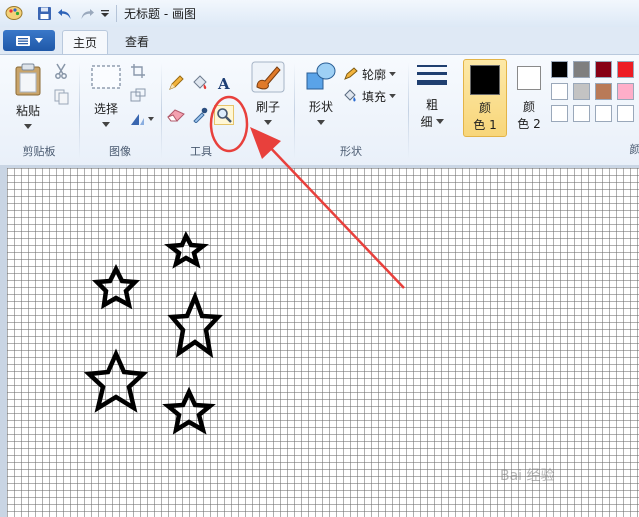 This screenshot has height=517, width=639. I want to click on clipboard-group: 粘贴 剪贴板, so click(39, 111).